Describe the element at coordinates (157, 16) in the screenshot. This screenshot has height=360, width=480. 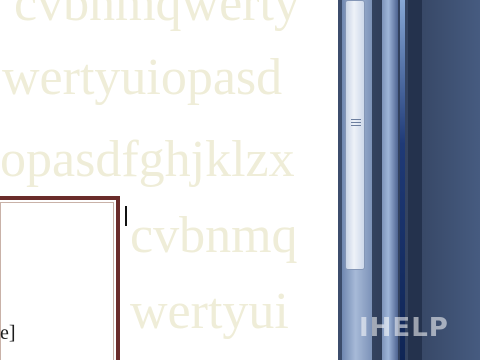
I see `watermark-line-1: cvbnmqwerty` at that location.